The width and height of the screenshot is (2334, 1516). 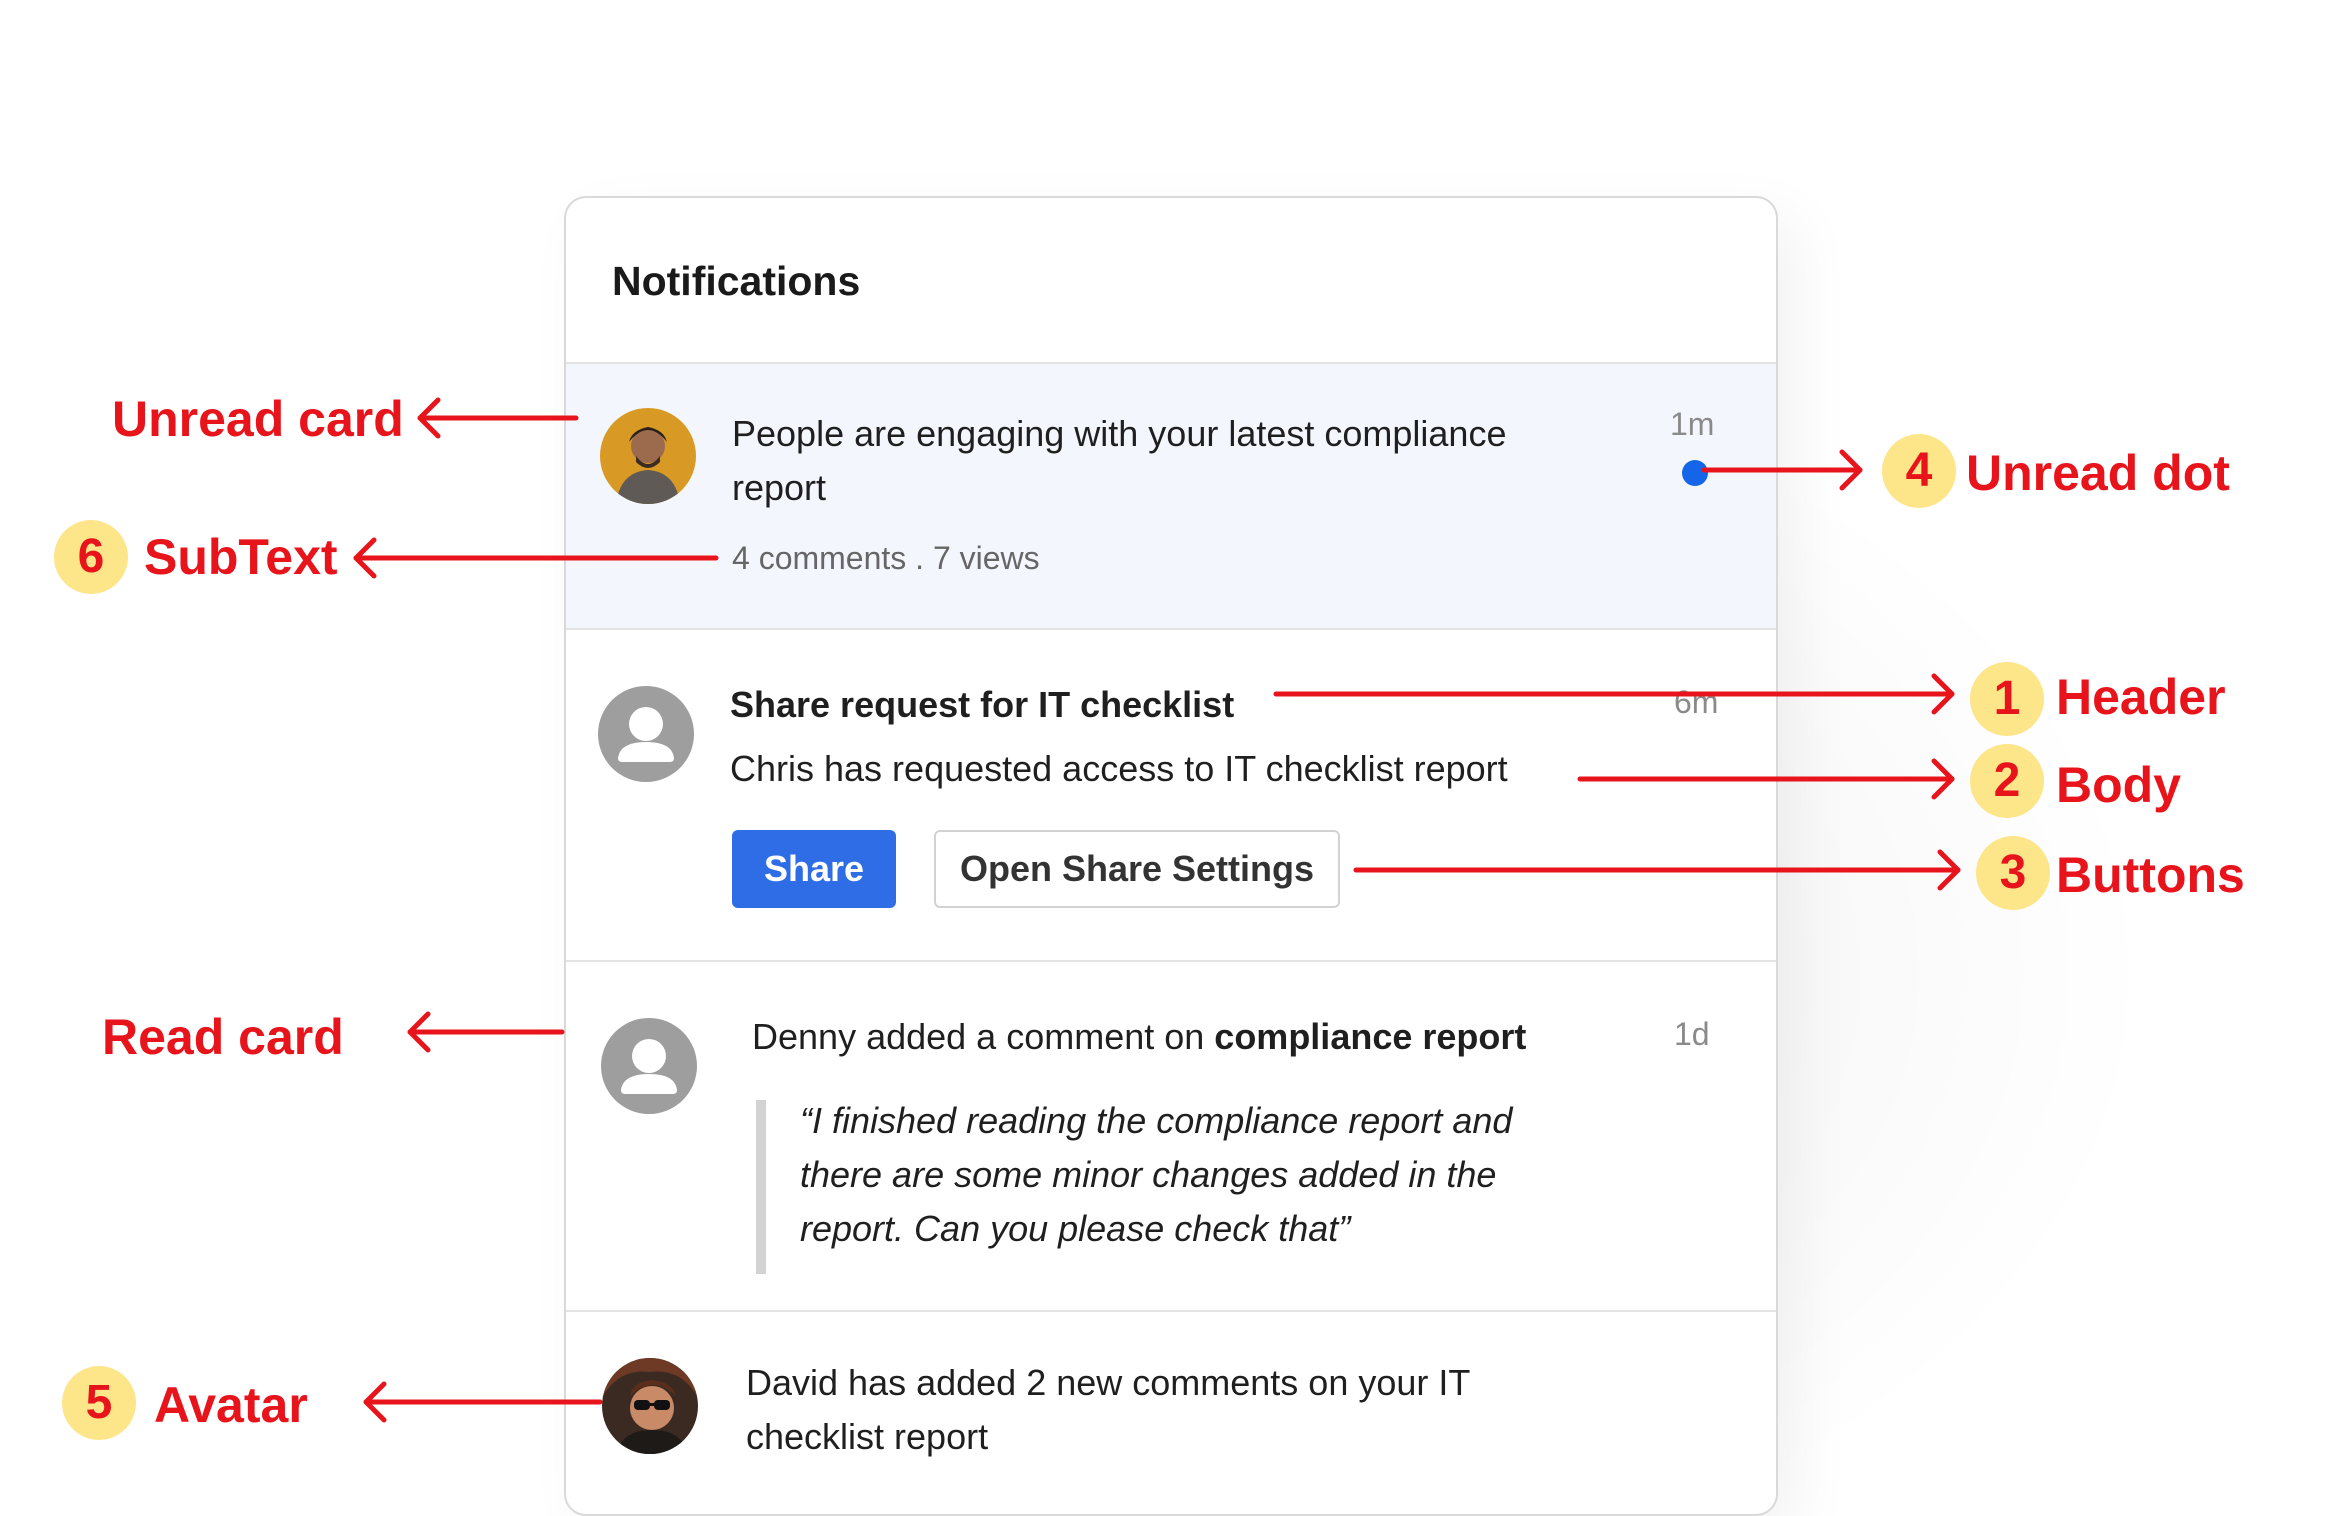 What do you see at coordinates (2013, 873) in the screenshot?
I see `annotation-badge-3: 3` at bounding box center [2013, 873].